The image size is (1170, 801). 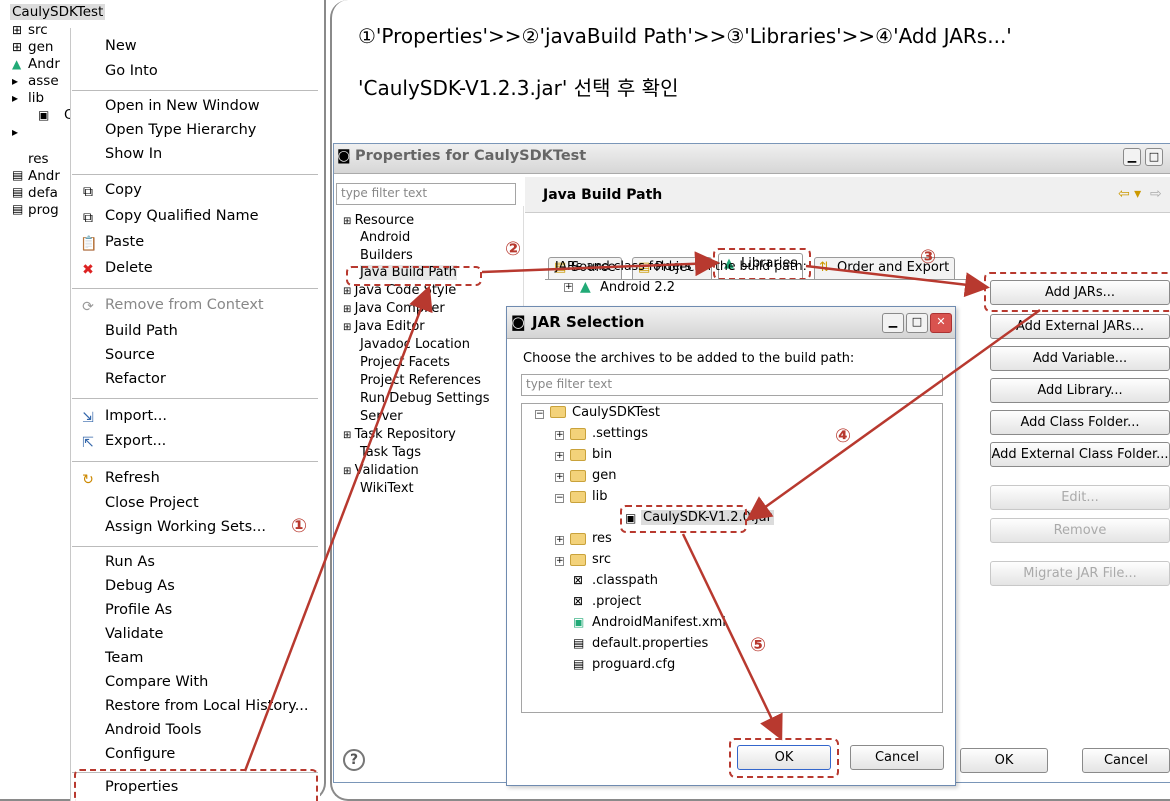 What do you see at coordinates (600, 264) in the screenshot?
I see `arrow-build-path-to-libraries` at bounding box center [600, 264].